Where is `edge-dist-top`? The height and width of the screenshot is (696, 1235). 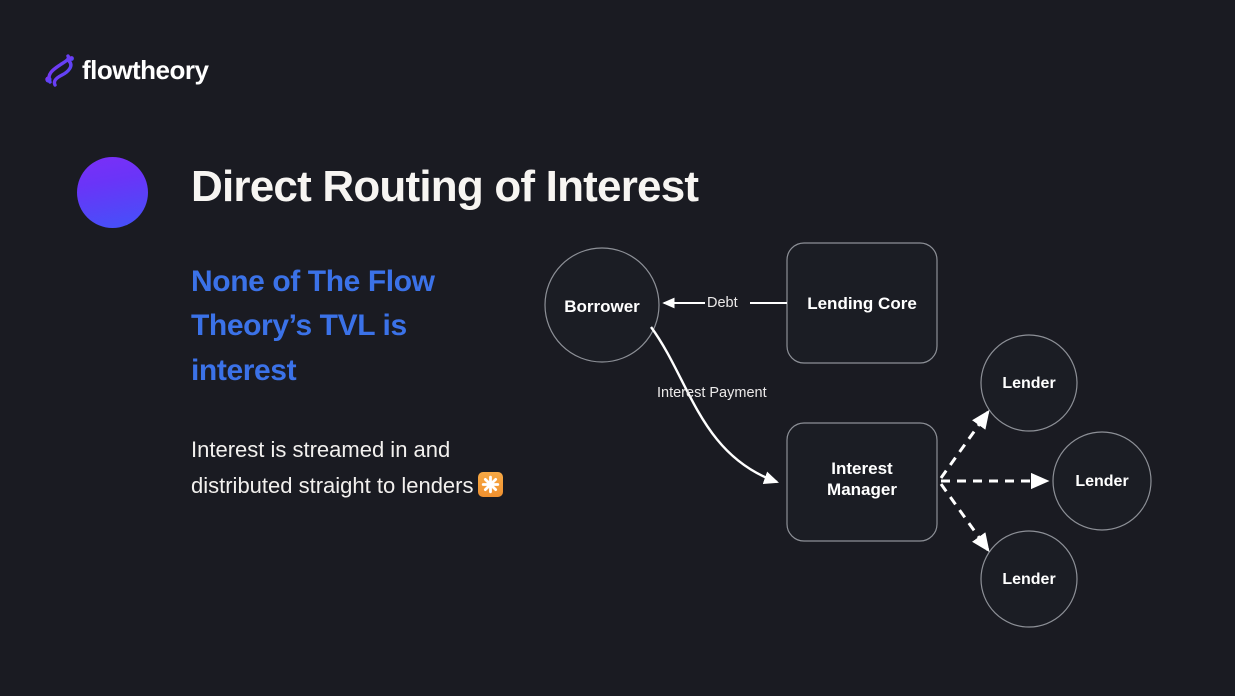
edge-dist-top is located at coordinates (964, 444).